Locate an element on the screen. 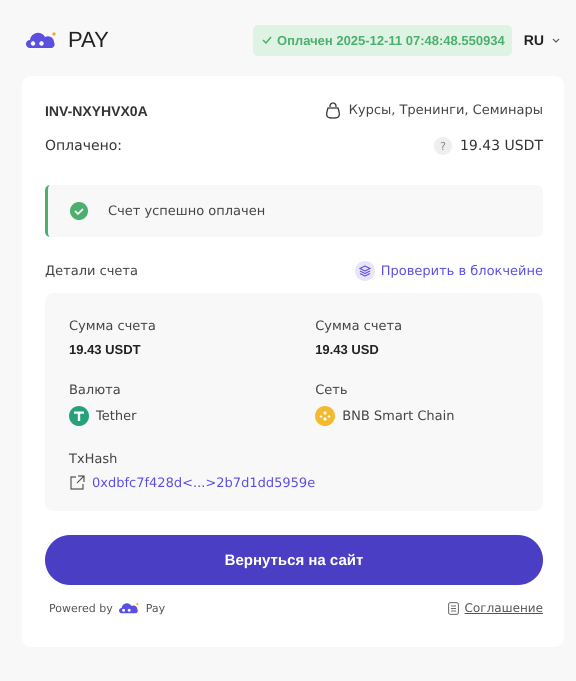 The width and height of the screenshot is (576, 681). bnb-coin-icon is located at coordinates (325, 416).